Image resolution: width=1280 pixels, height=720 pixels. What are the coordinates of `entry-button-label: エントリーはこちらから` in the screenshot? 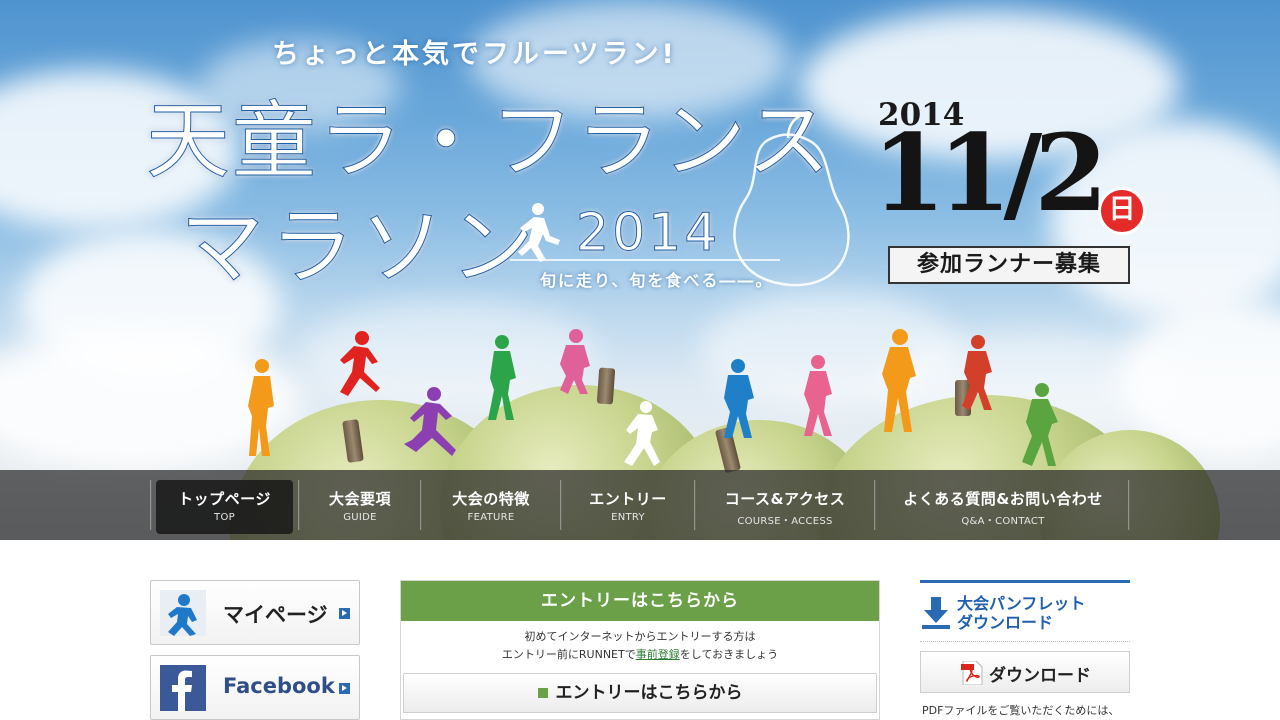 It's located at (649, 693).